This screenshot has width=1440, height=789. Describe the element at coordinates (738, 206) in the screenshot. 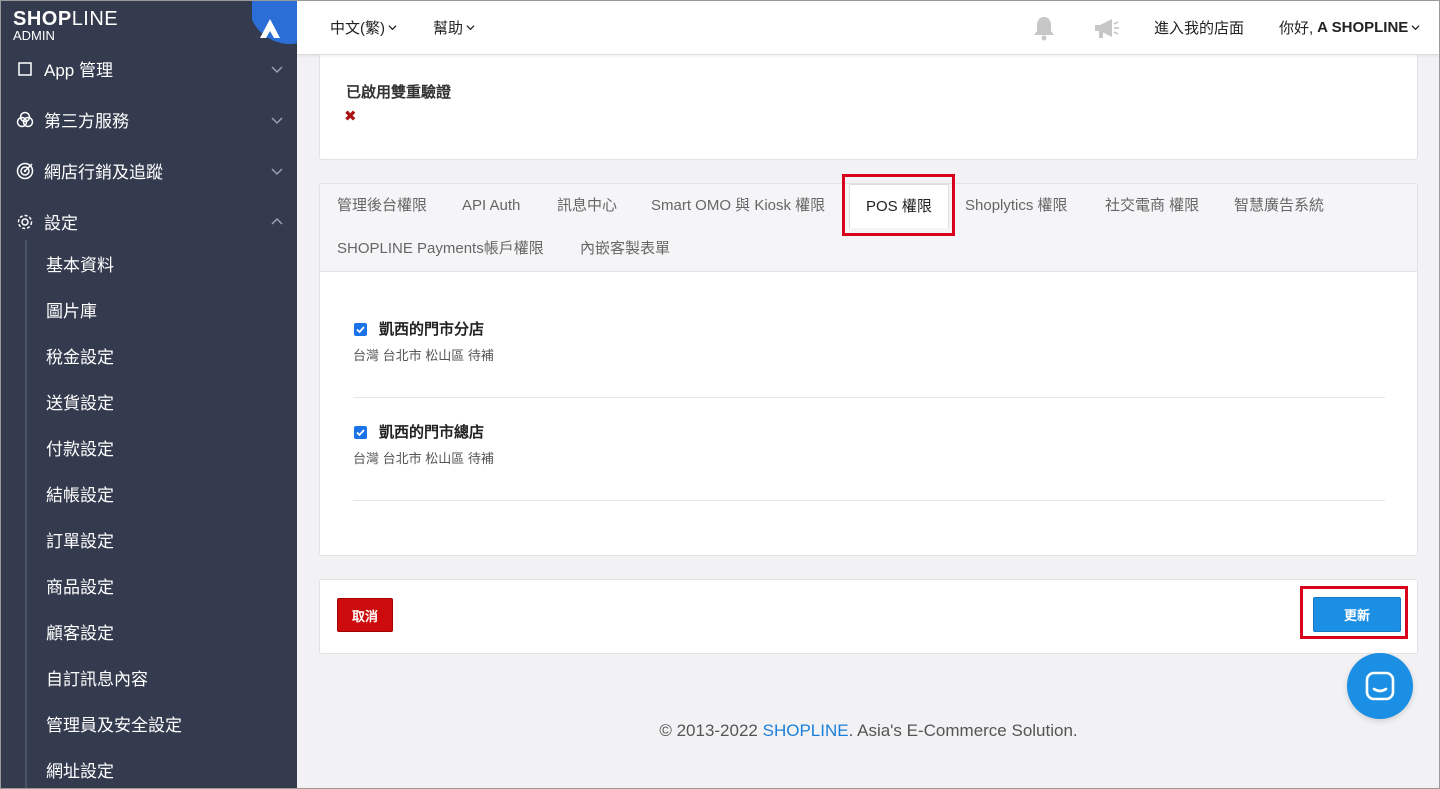

I see `tab-smart-omo-kiosk: Smart OMO 與 Kiosk 權限` at that location.